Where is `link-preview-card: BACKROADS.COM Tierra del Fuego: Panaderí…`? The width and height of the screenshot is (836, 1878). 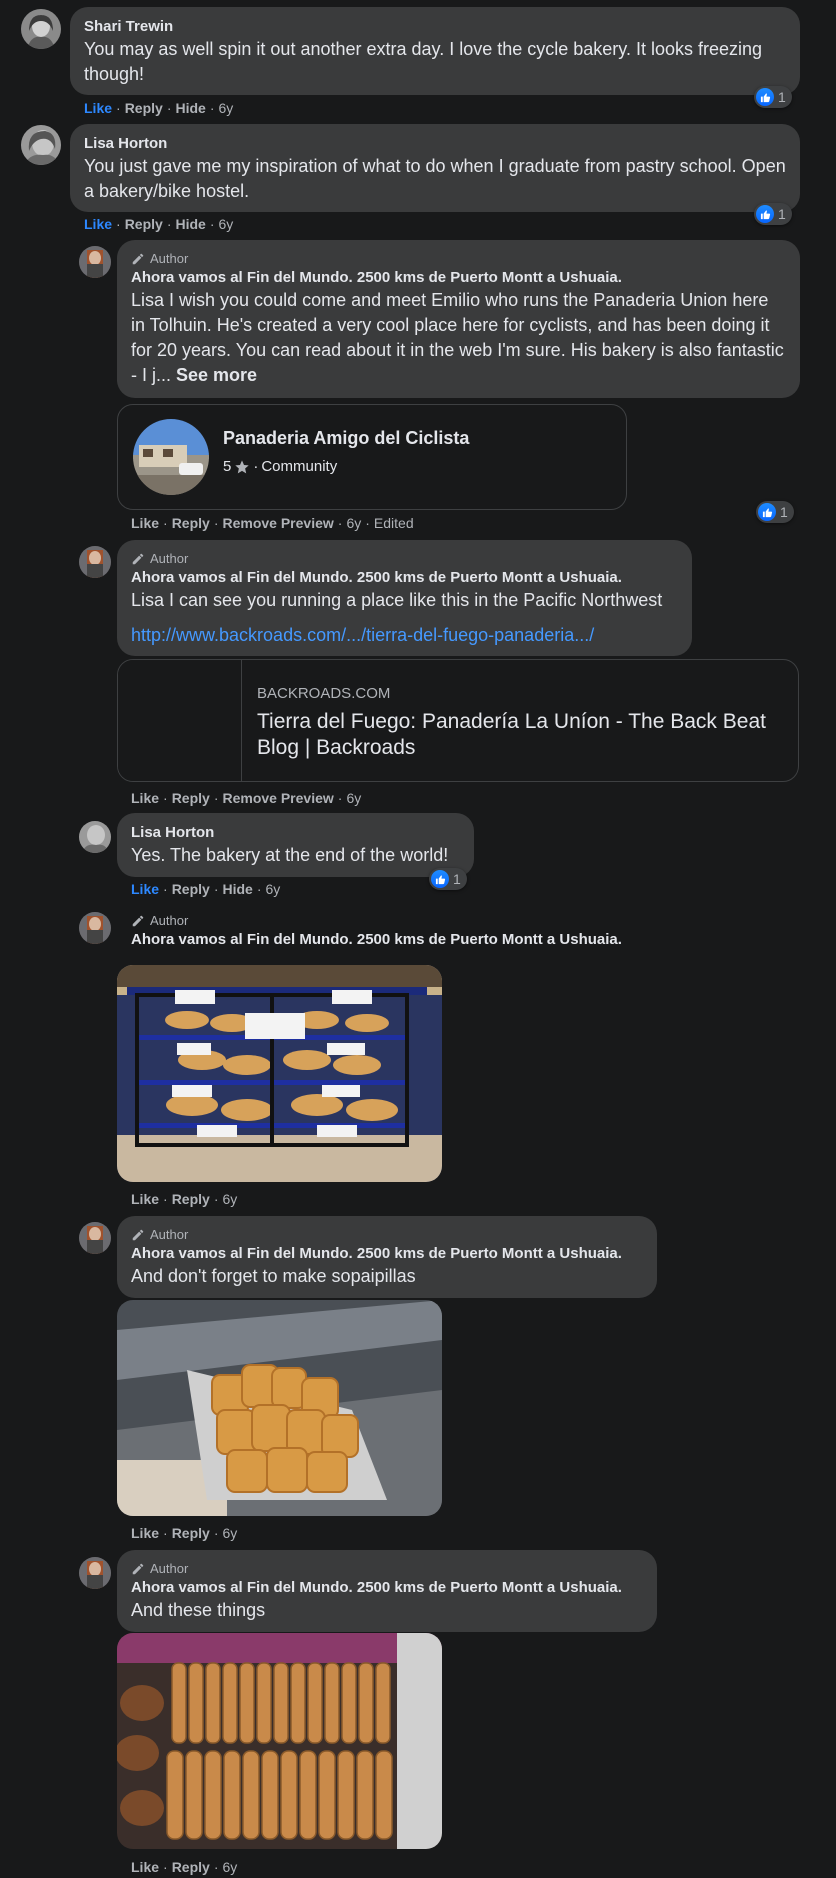 link-preview-card: BACKROADS.COM Tierra del Fuego: Panaderí… is located at coordinates (458, 720).